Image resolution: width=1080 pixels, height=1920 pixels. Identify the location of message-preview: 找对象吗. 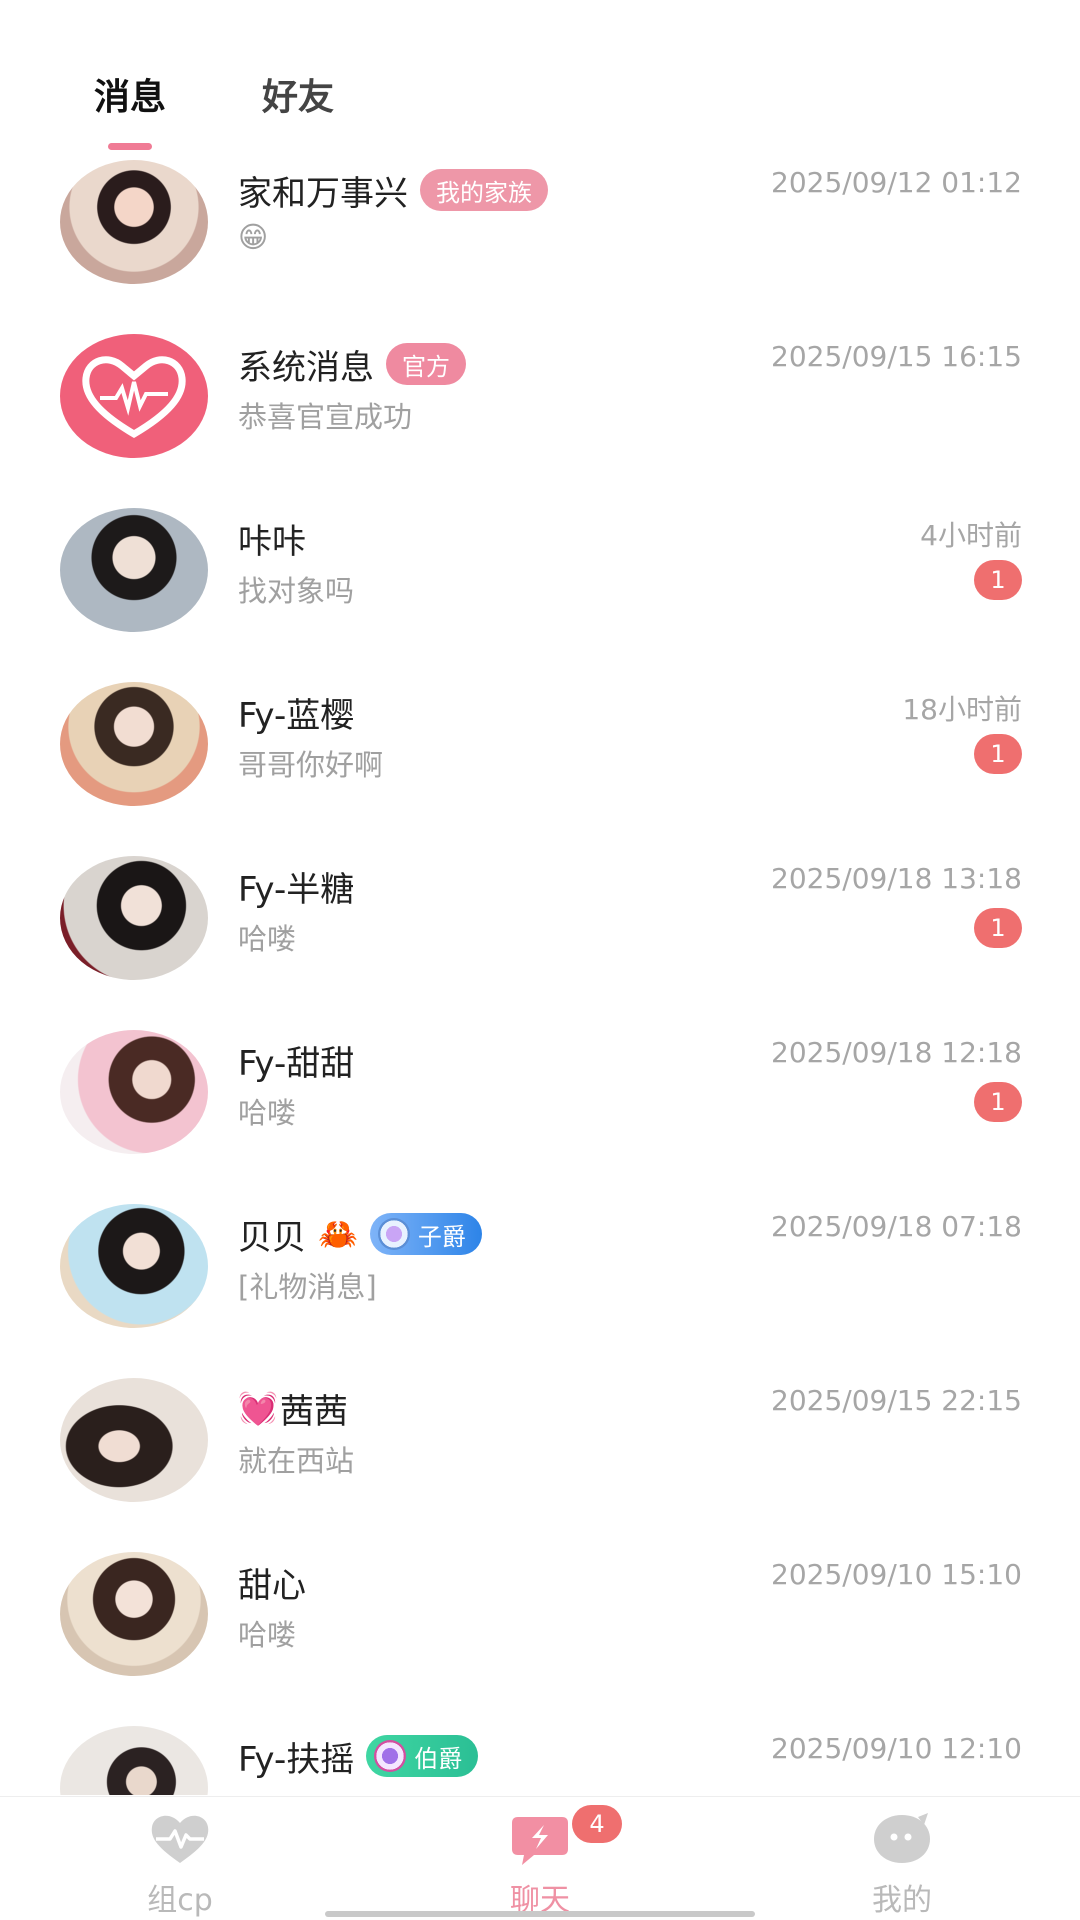
(296, 591).